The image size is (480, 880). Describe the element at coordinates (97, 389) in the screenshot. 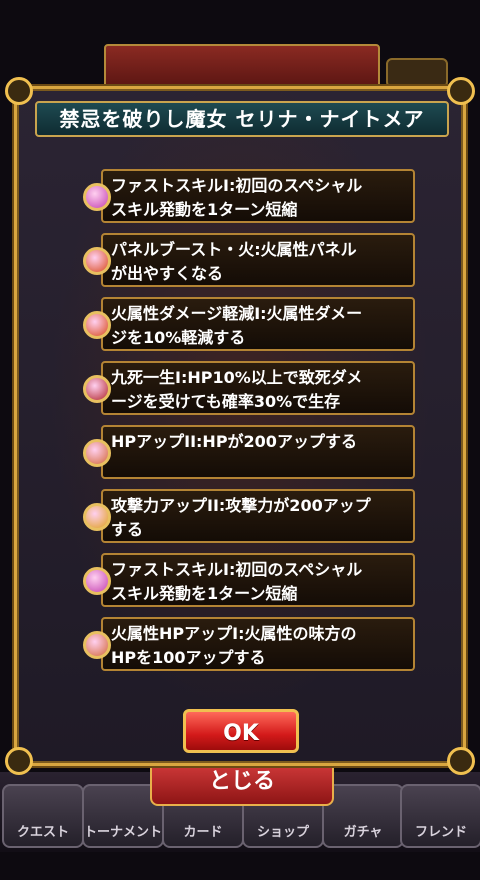

I see `survive-icon` at that location.